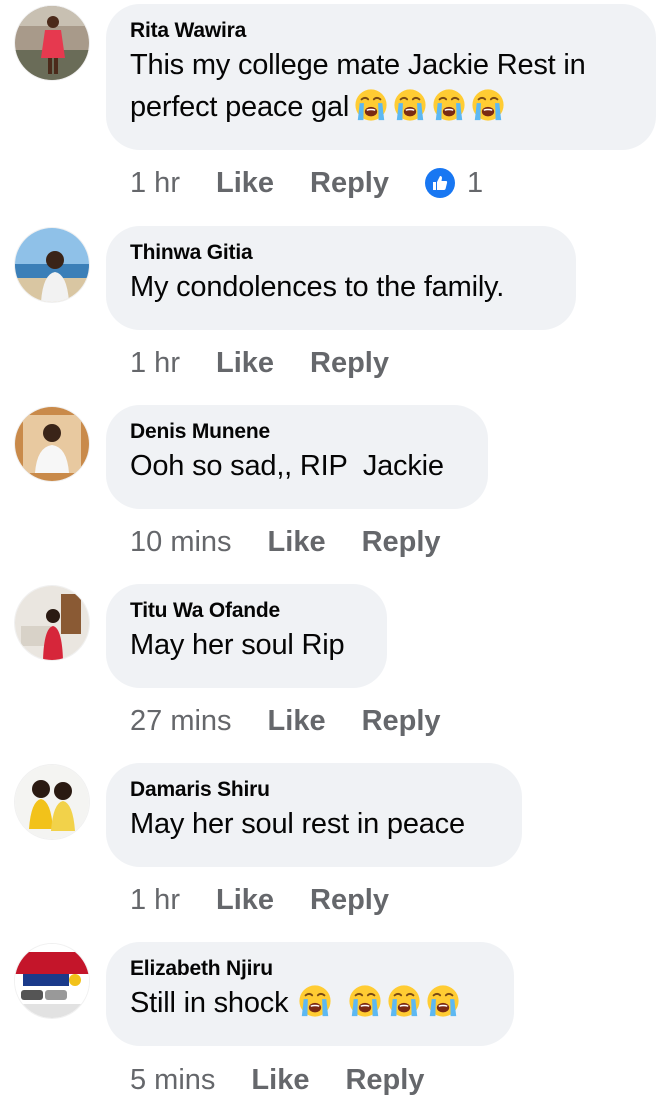  What do you see at coordinates (237, 645) in the screenshot?
I see `comment-text: May her soul Rip` at bounding box center [237, 645].